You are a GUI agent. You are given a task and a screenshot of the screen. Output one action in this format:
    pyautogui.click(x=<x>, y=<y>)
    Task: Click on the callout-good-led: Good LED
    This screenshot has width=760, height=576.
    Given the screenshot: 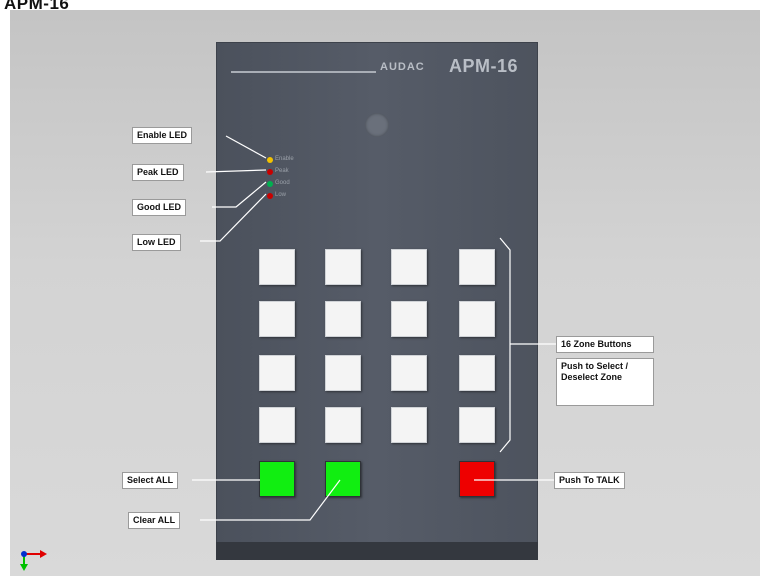 What is the action you would take?
    pyautogui.click(x=159, y=207)
    